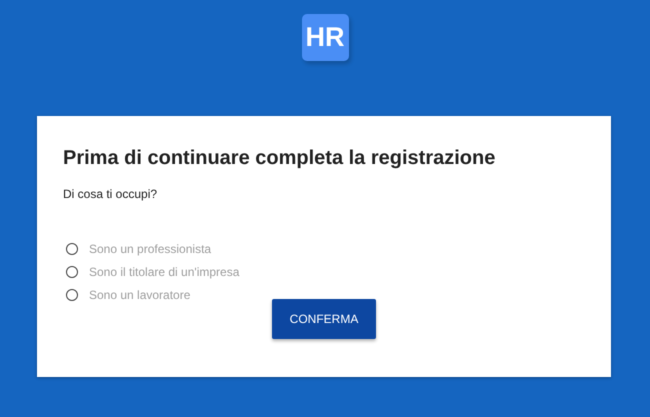 The image size is (650, 417). I want to click on radio-option: Sono un professionista, so click(325, 249).